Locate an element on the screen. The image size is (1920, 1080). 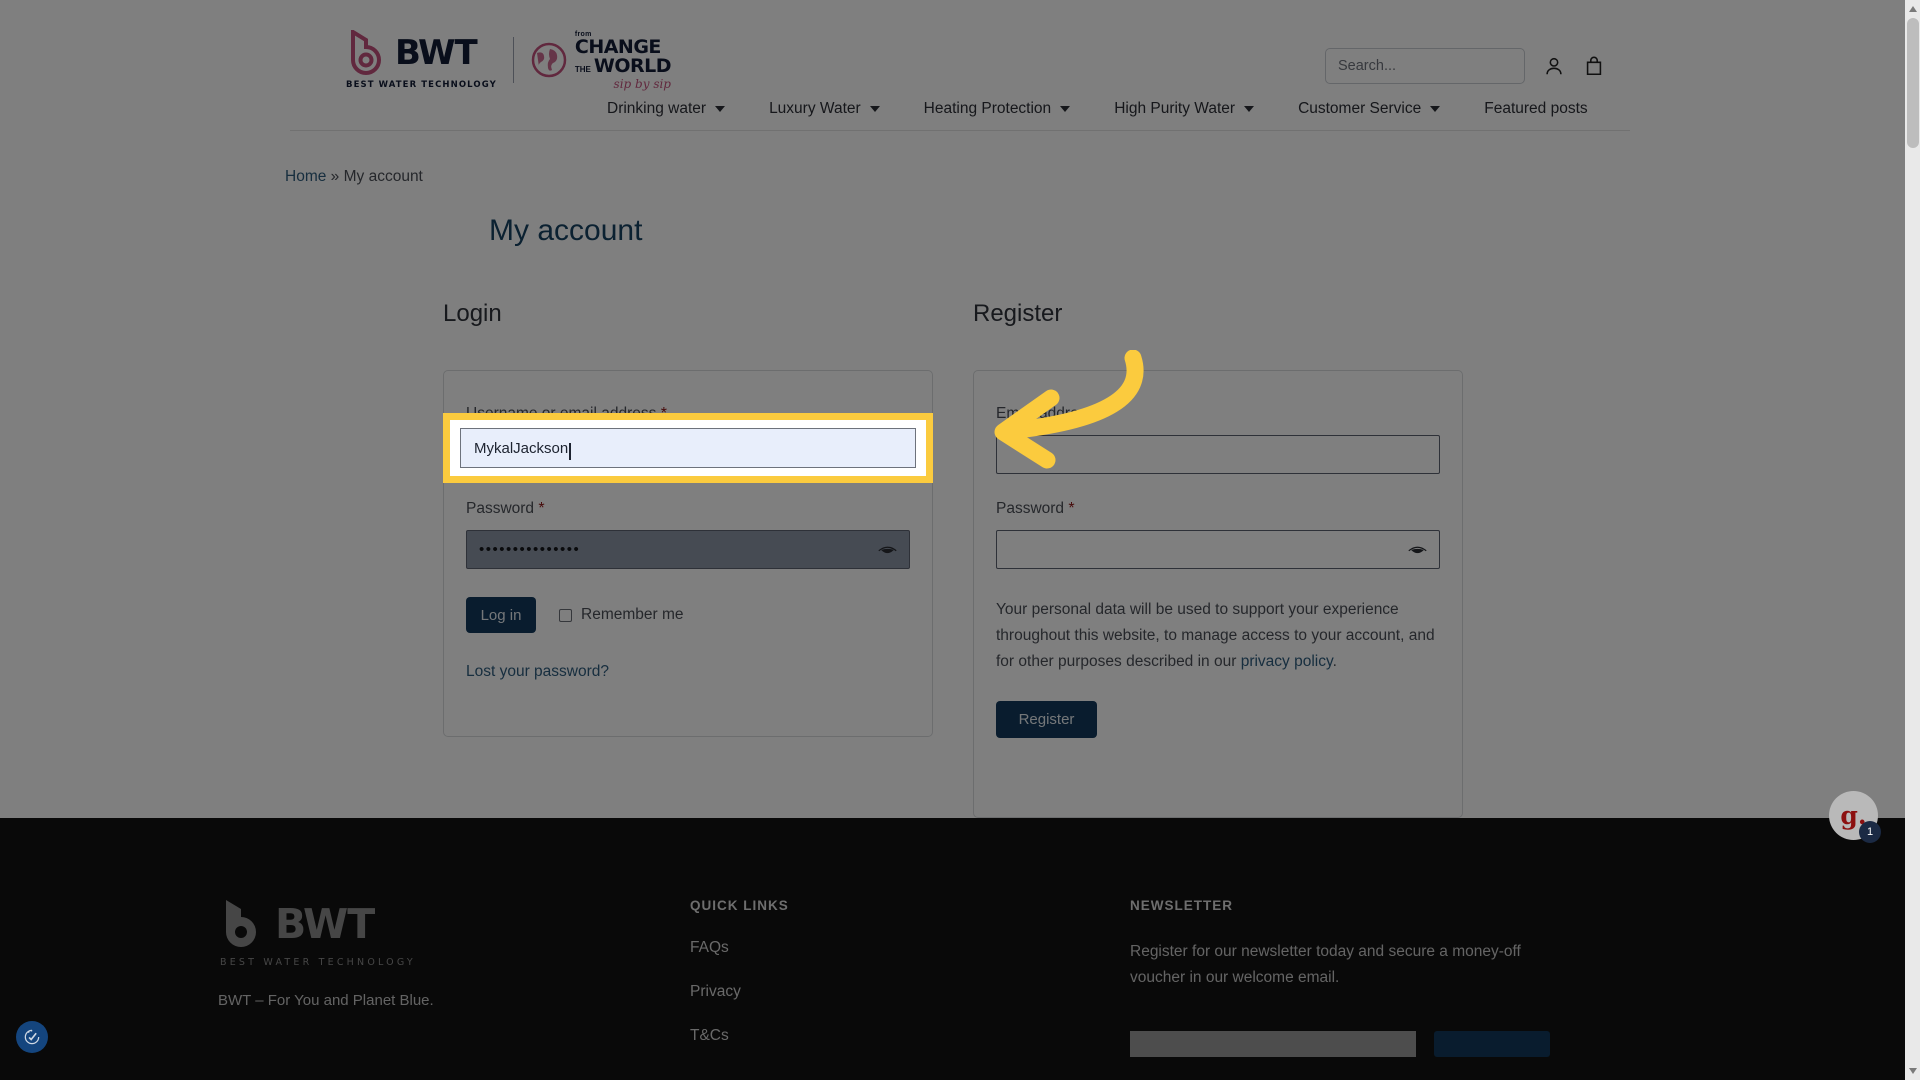
scroll-up-arrow-icon is located at coordinates (1913, 9).